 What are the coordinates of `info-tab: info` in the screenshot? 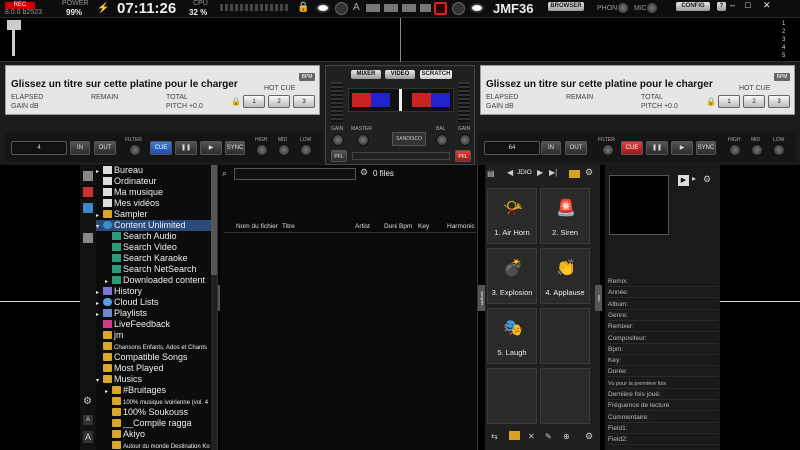 It's located at (598, 298).